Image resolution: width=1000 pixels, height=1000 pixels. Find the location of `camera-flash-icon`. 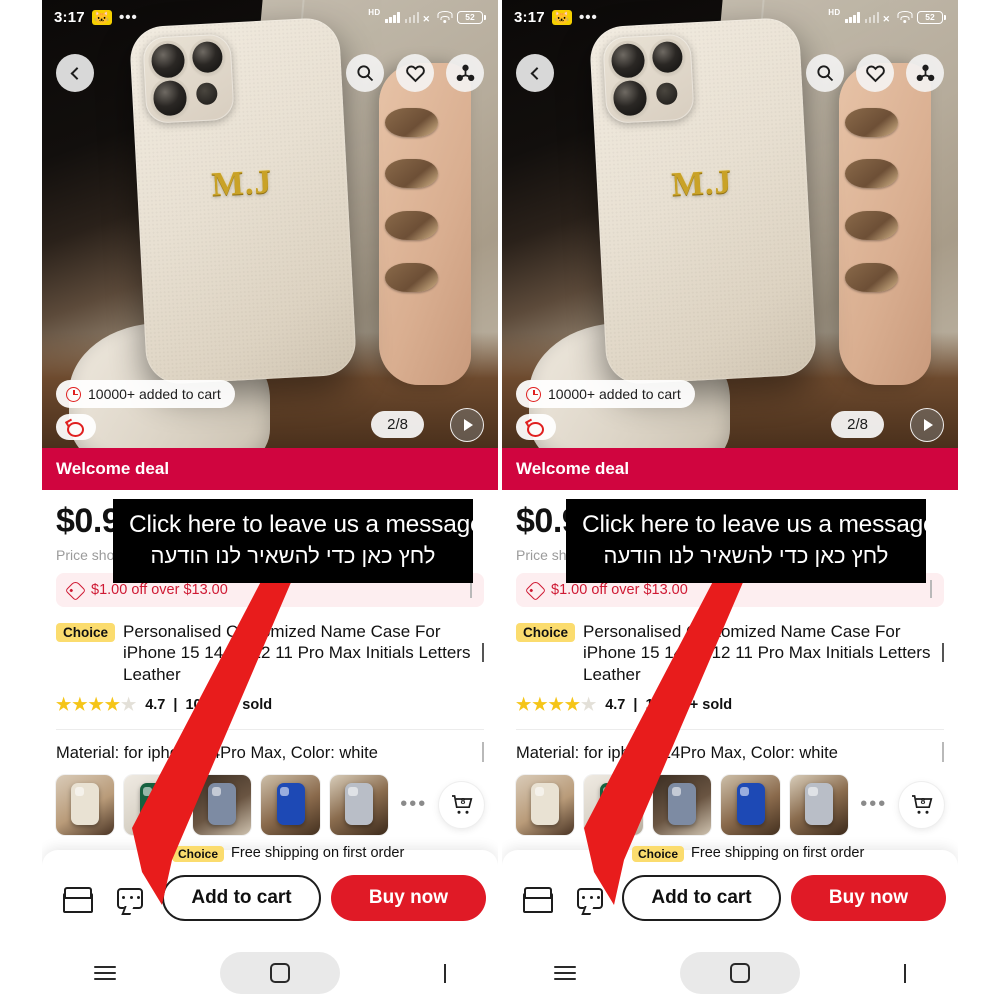

camera-flash-icon is located at coordinates (206, 94).